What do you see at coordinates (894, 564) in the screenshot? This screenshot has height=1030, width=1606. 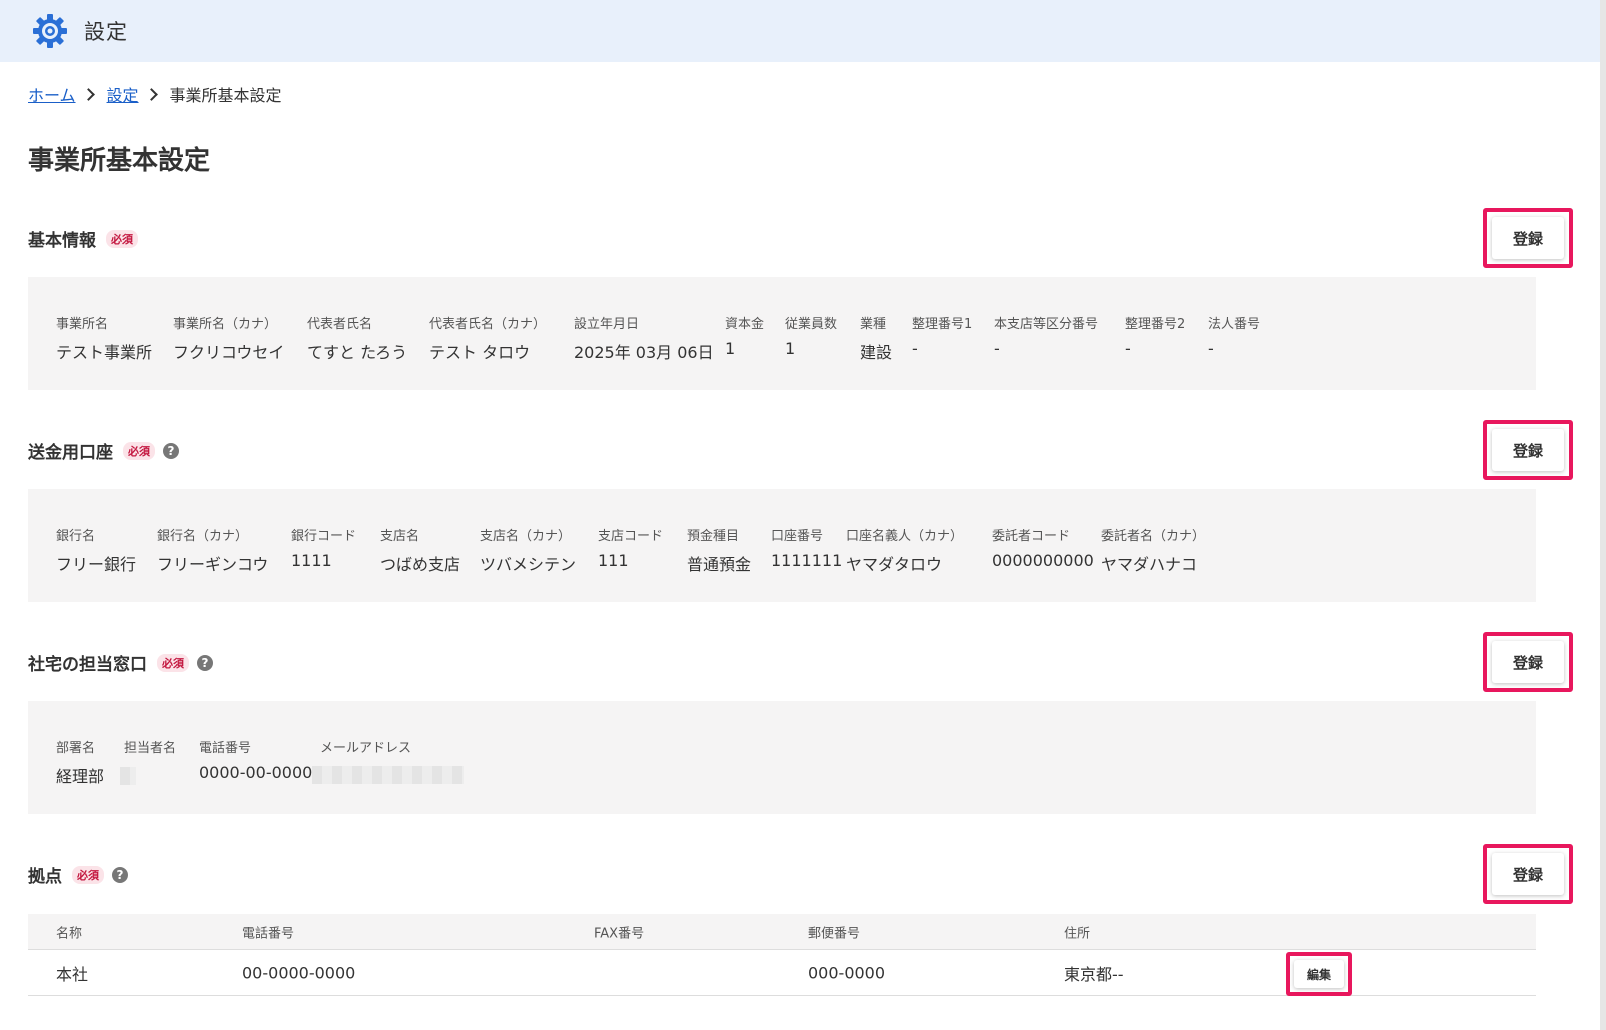 I see `field-value: ヤマダタロウ` at bounding box center [894, 564].